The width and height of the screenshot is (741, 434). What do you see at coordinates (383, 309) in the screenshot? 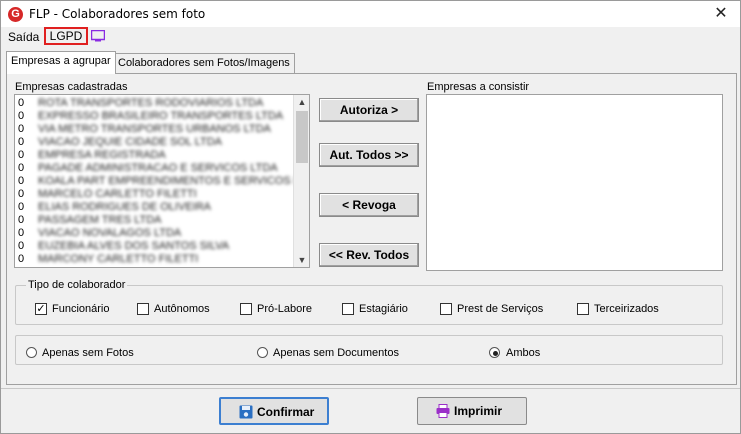
I see `checkbox-estagiario-label: Estagiário` at bounding box center [383, 309].